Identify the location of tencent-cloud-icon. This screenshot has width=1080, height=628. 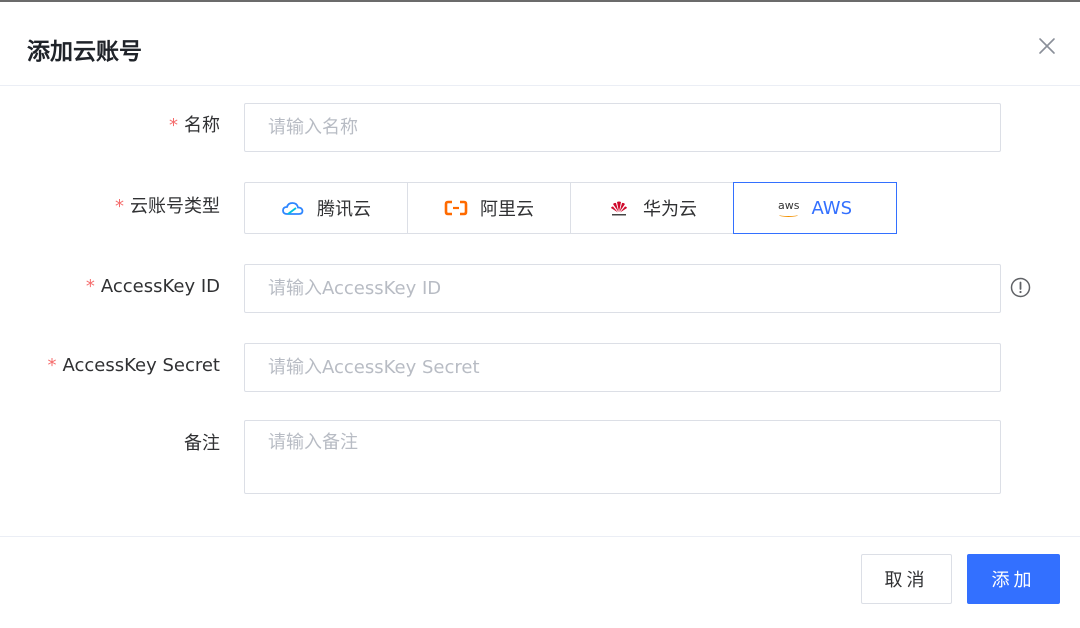
(293, 208).